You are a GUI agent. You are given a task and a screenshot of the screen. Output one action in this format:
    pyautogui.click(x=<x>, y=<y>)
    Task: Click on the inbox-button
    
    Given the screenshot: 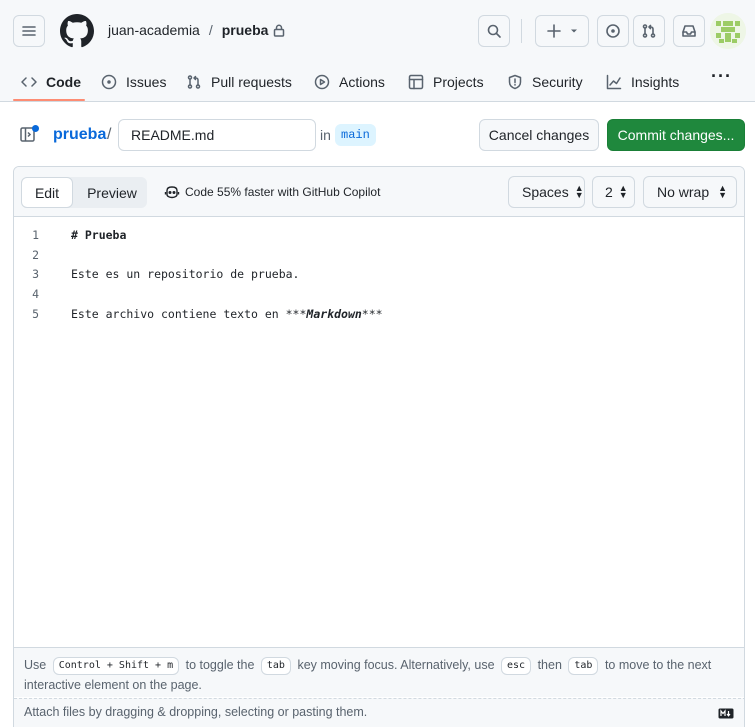 What is the action you would take?
    pyautogui.click(x=689, y=31)
    